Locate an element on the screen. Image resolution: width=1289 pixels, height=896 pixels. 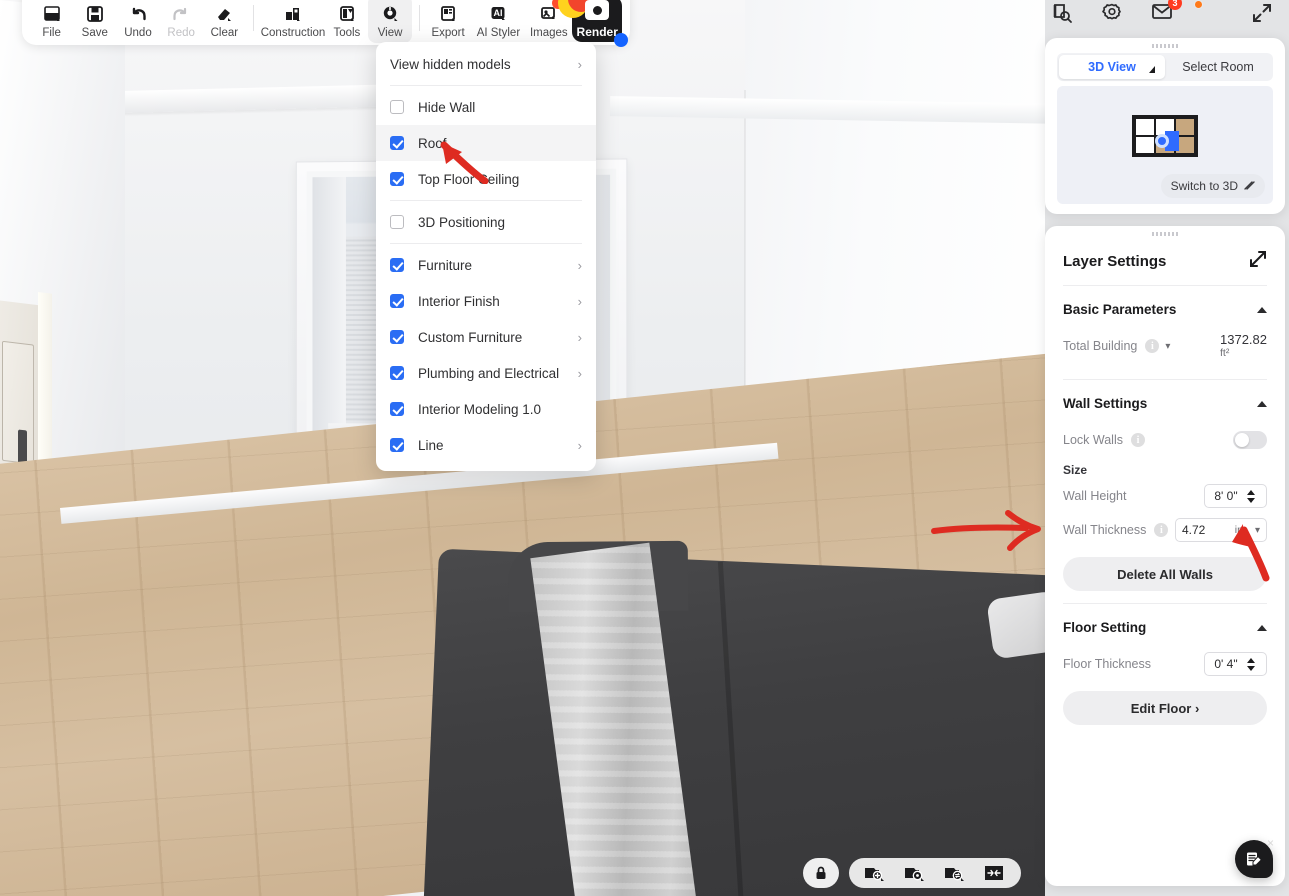
toolbar-item-export: Export is located at coordinates (447, 21).